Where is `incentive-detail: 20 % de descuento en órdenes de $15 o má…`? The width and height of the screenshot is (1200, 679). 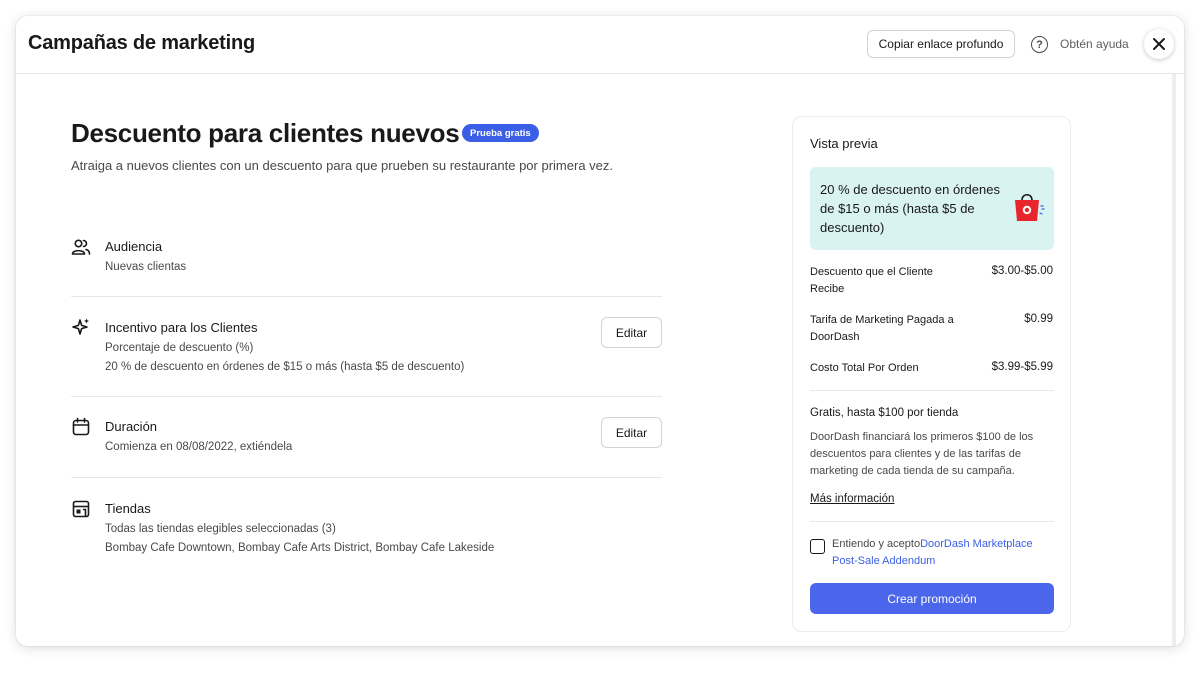
incentive-detail: 20 % de descuento en órdenes de $15 o má… is located at coordinates (285, 367).